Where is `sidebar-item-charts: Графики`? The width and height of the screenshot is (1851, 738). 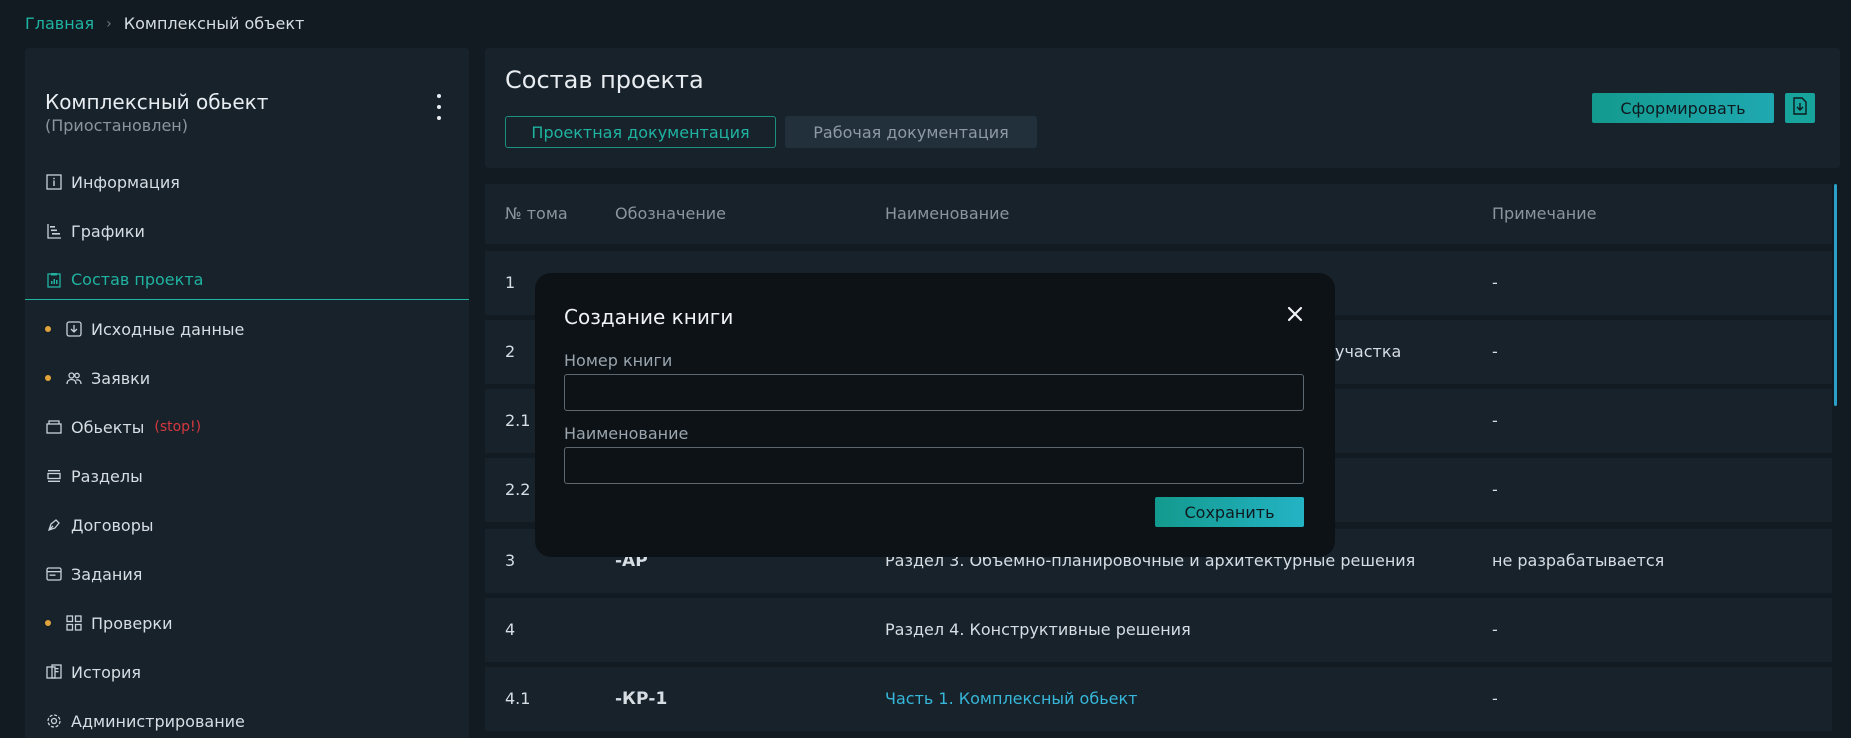 sidebar-item-charts: Графики is located at coordinates (247, 231).